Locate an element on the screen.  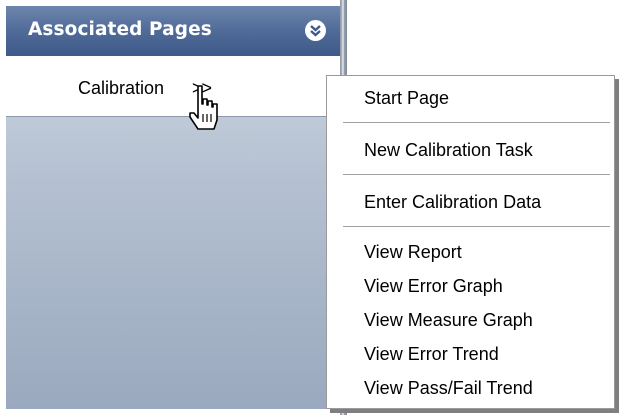
panel-header: Associated Pages is located at coordinates (173, 31).